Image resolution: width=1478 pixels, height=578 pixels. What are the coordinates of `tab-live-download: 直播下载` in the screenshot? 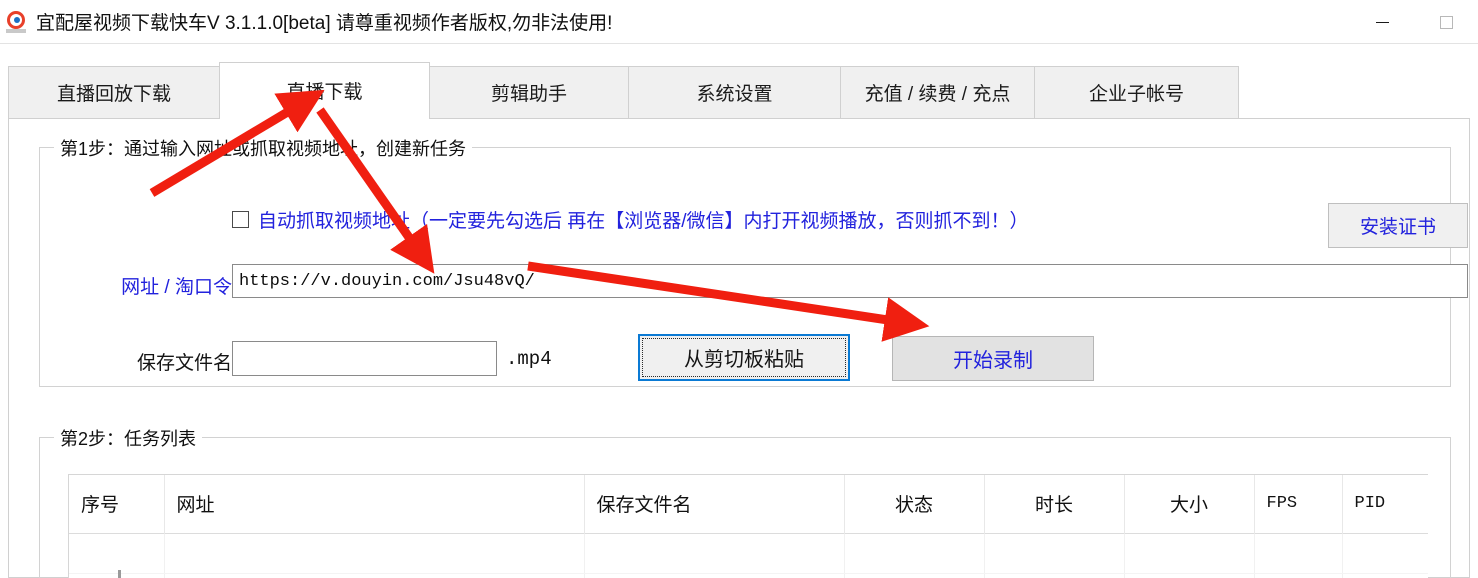 It's located at (324, 91).